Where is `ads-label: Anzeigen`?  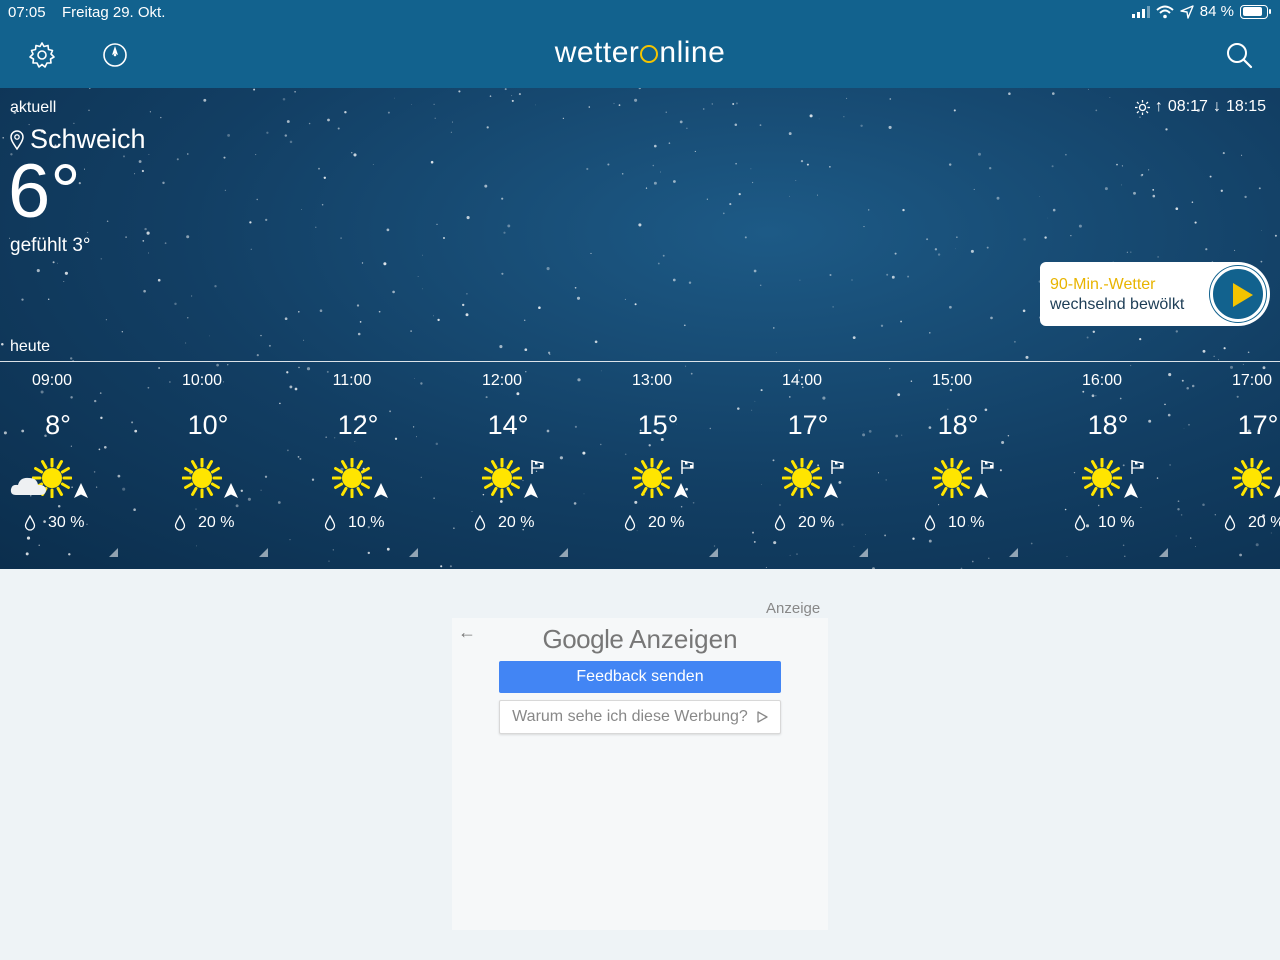
ads-label: Anzeigen is located at coordinates (683, 639).